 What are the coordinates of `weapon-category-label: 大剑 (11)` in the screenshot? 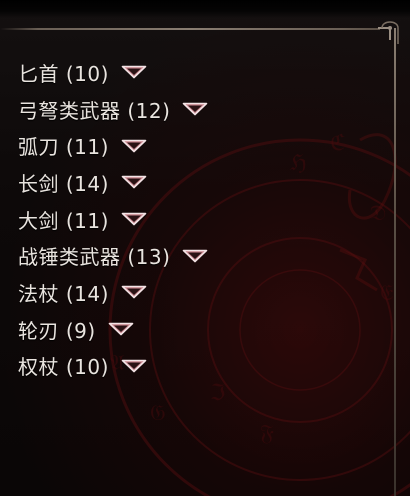 It's located at (63, 220).